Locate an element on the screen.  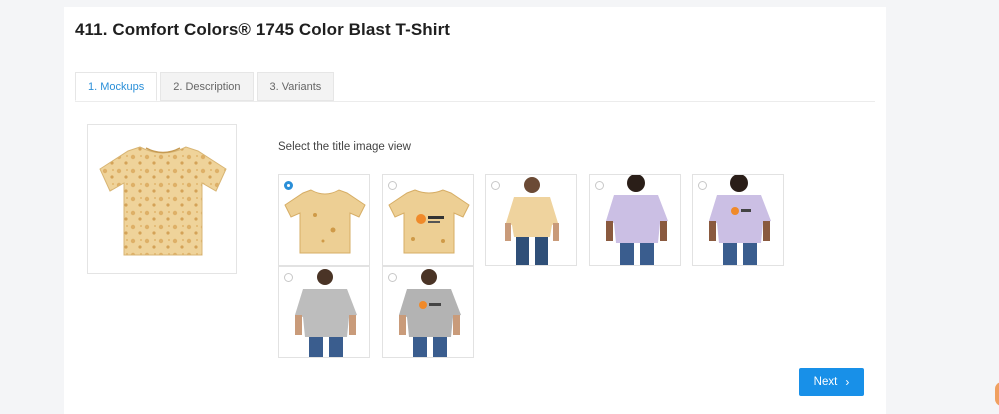
tab-divider is located at coordinates (475, 101).